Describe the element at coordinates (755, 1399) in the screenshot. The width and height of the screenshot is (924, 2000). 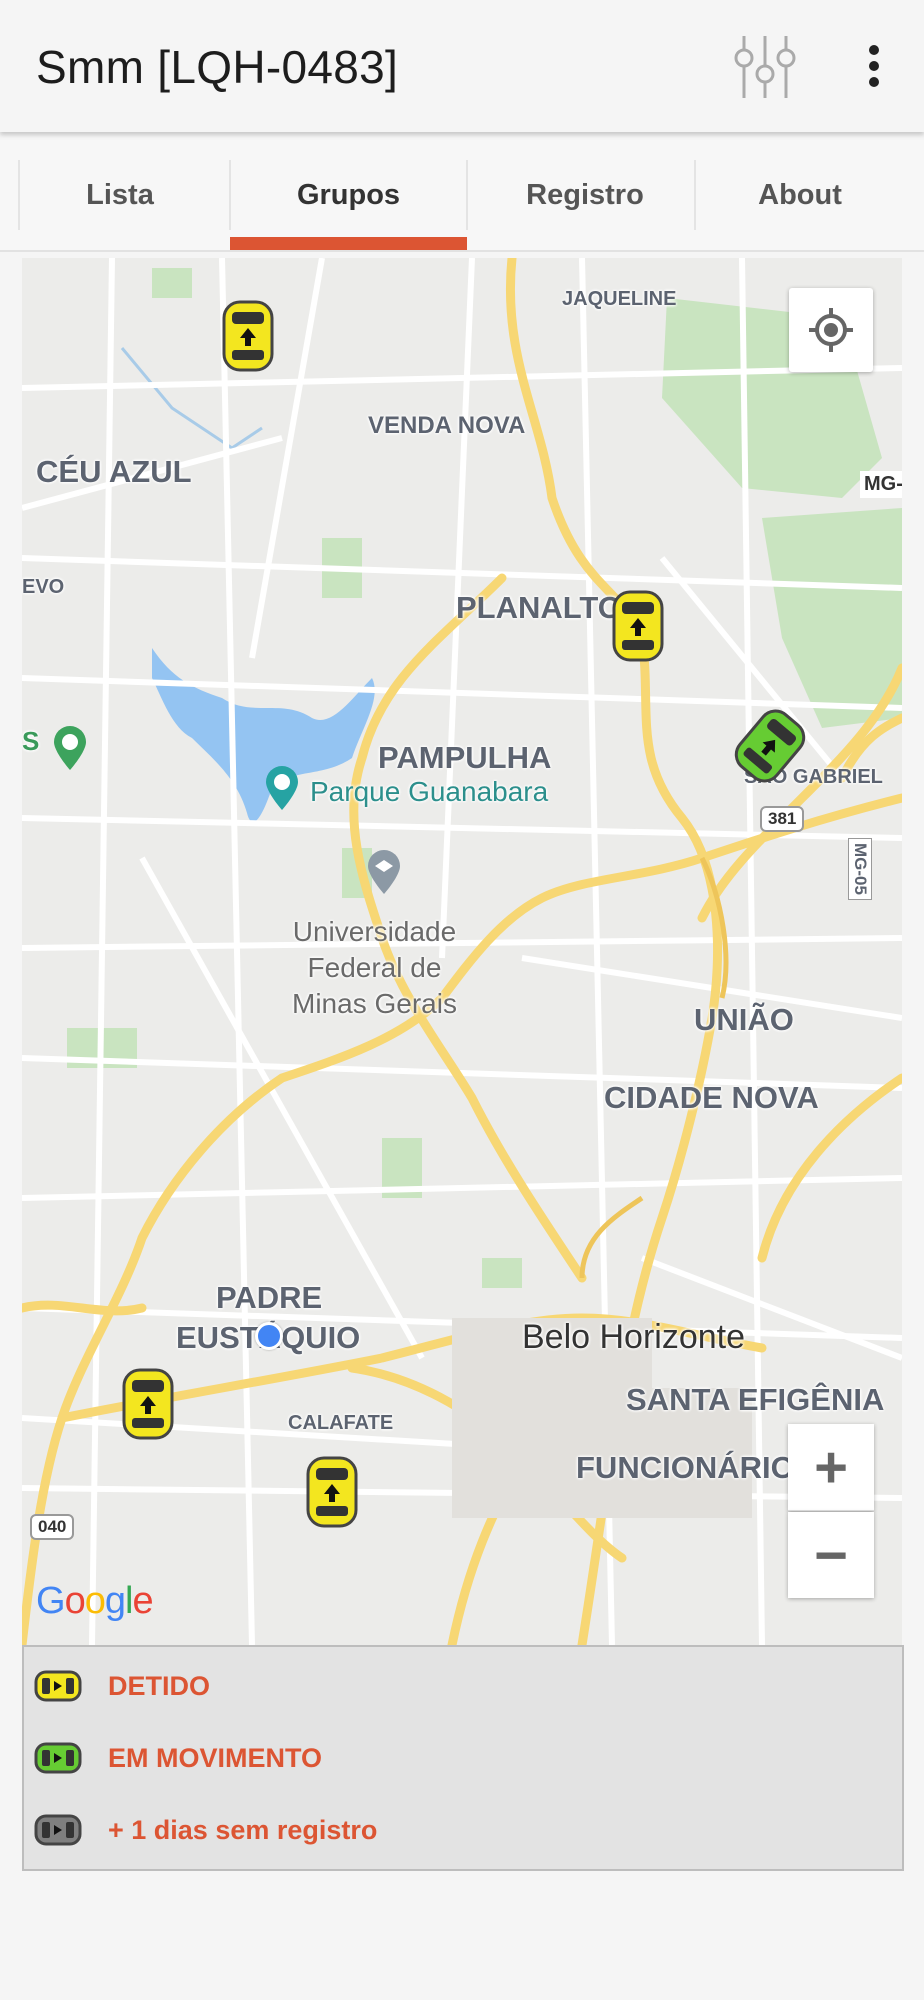
I see `map-label: SANTA EFIGÊNIA` at that location.